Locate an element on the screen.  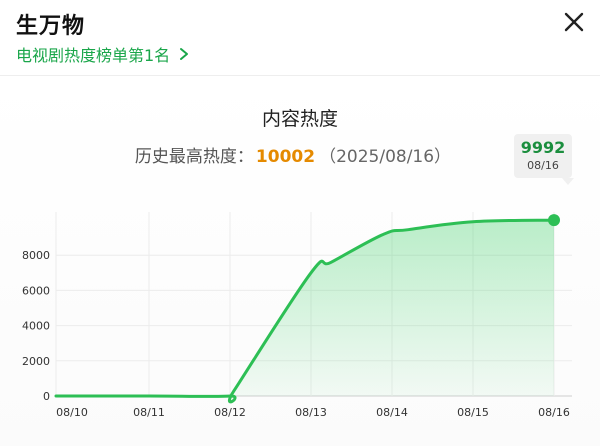
y-tick-label: 0 is located at coordinates (46, 396).